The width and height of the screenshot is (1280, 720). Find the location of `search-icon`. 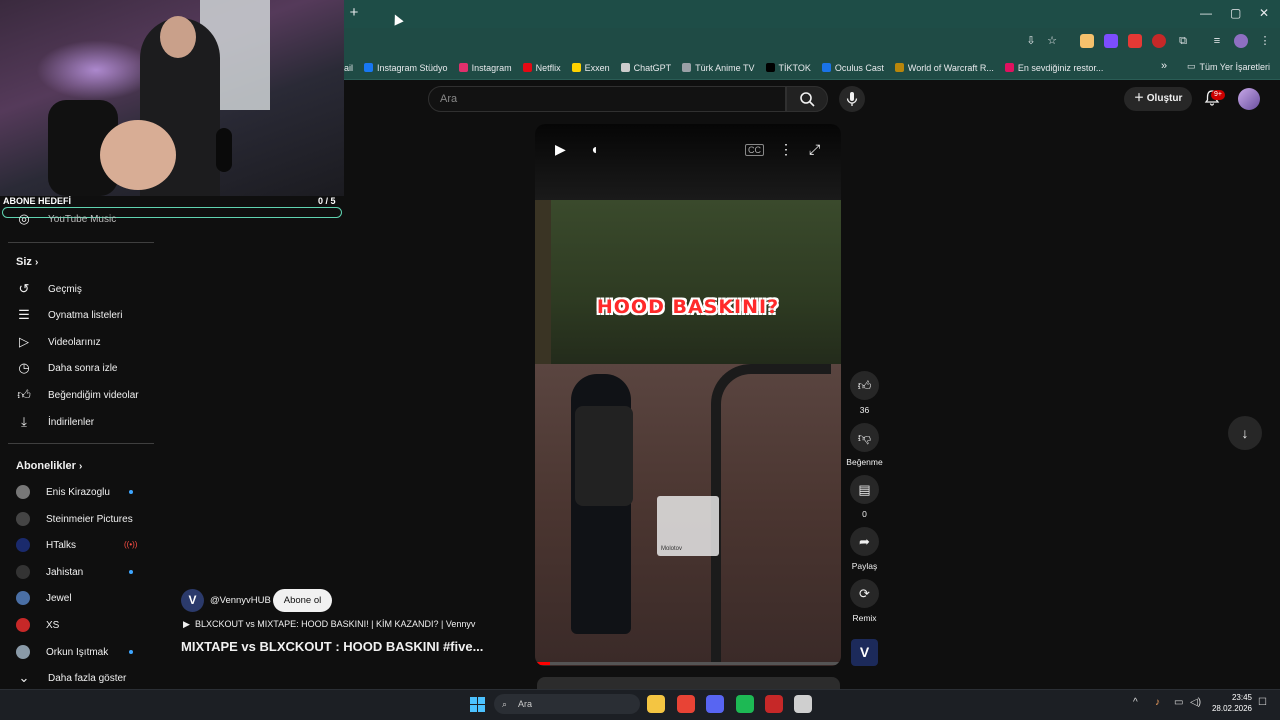

search-icon is located at coordinates (807, 99).